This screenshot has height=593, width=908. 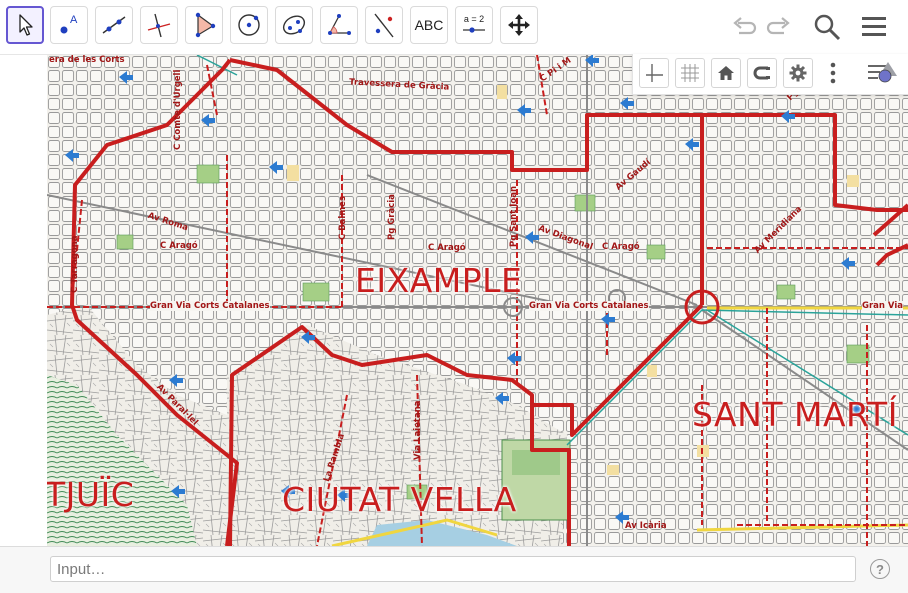 I want to click on street-label: era de les Corts, so click(x=87, y=60).